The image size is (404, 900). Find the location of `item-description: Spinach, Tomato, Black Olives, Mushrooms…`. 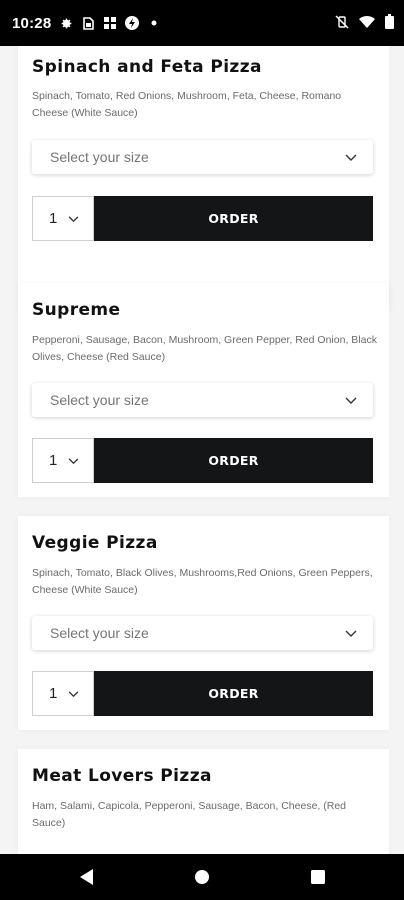

item-description: Spinach, Tomato, Black Olives, Mushrooms… is located at coordinates (202, 581).